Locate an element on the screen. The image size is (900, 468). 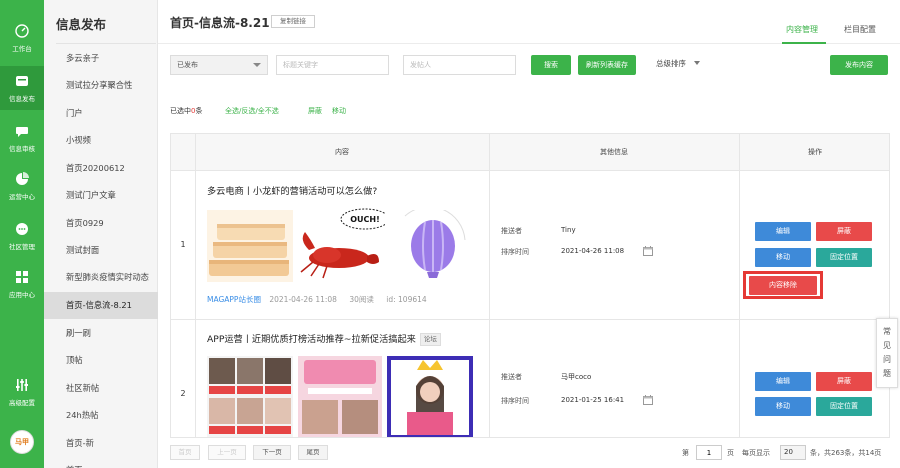
thumbnail-speech-bubble: OUCH! is located at coordinates (365, 220).